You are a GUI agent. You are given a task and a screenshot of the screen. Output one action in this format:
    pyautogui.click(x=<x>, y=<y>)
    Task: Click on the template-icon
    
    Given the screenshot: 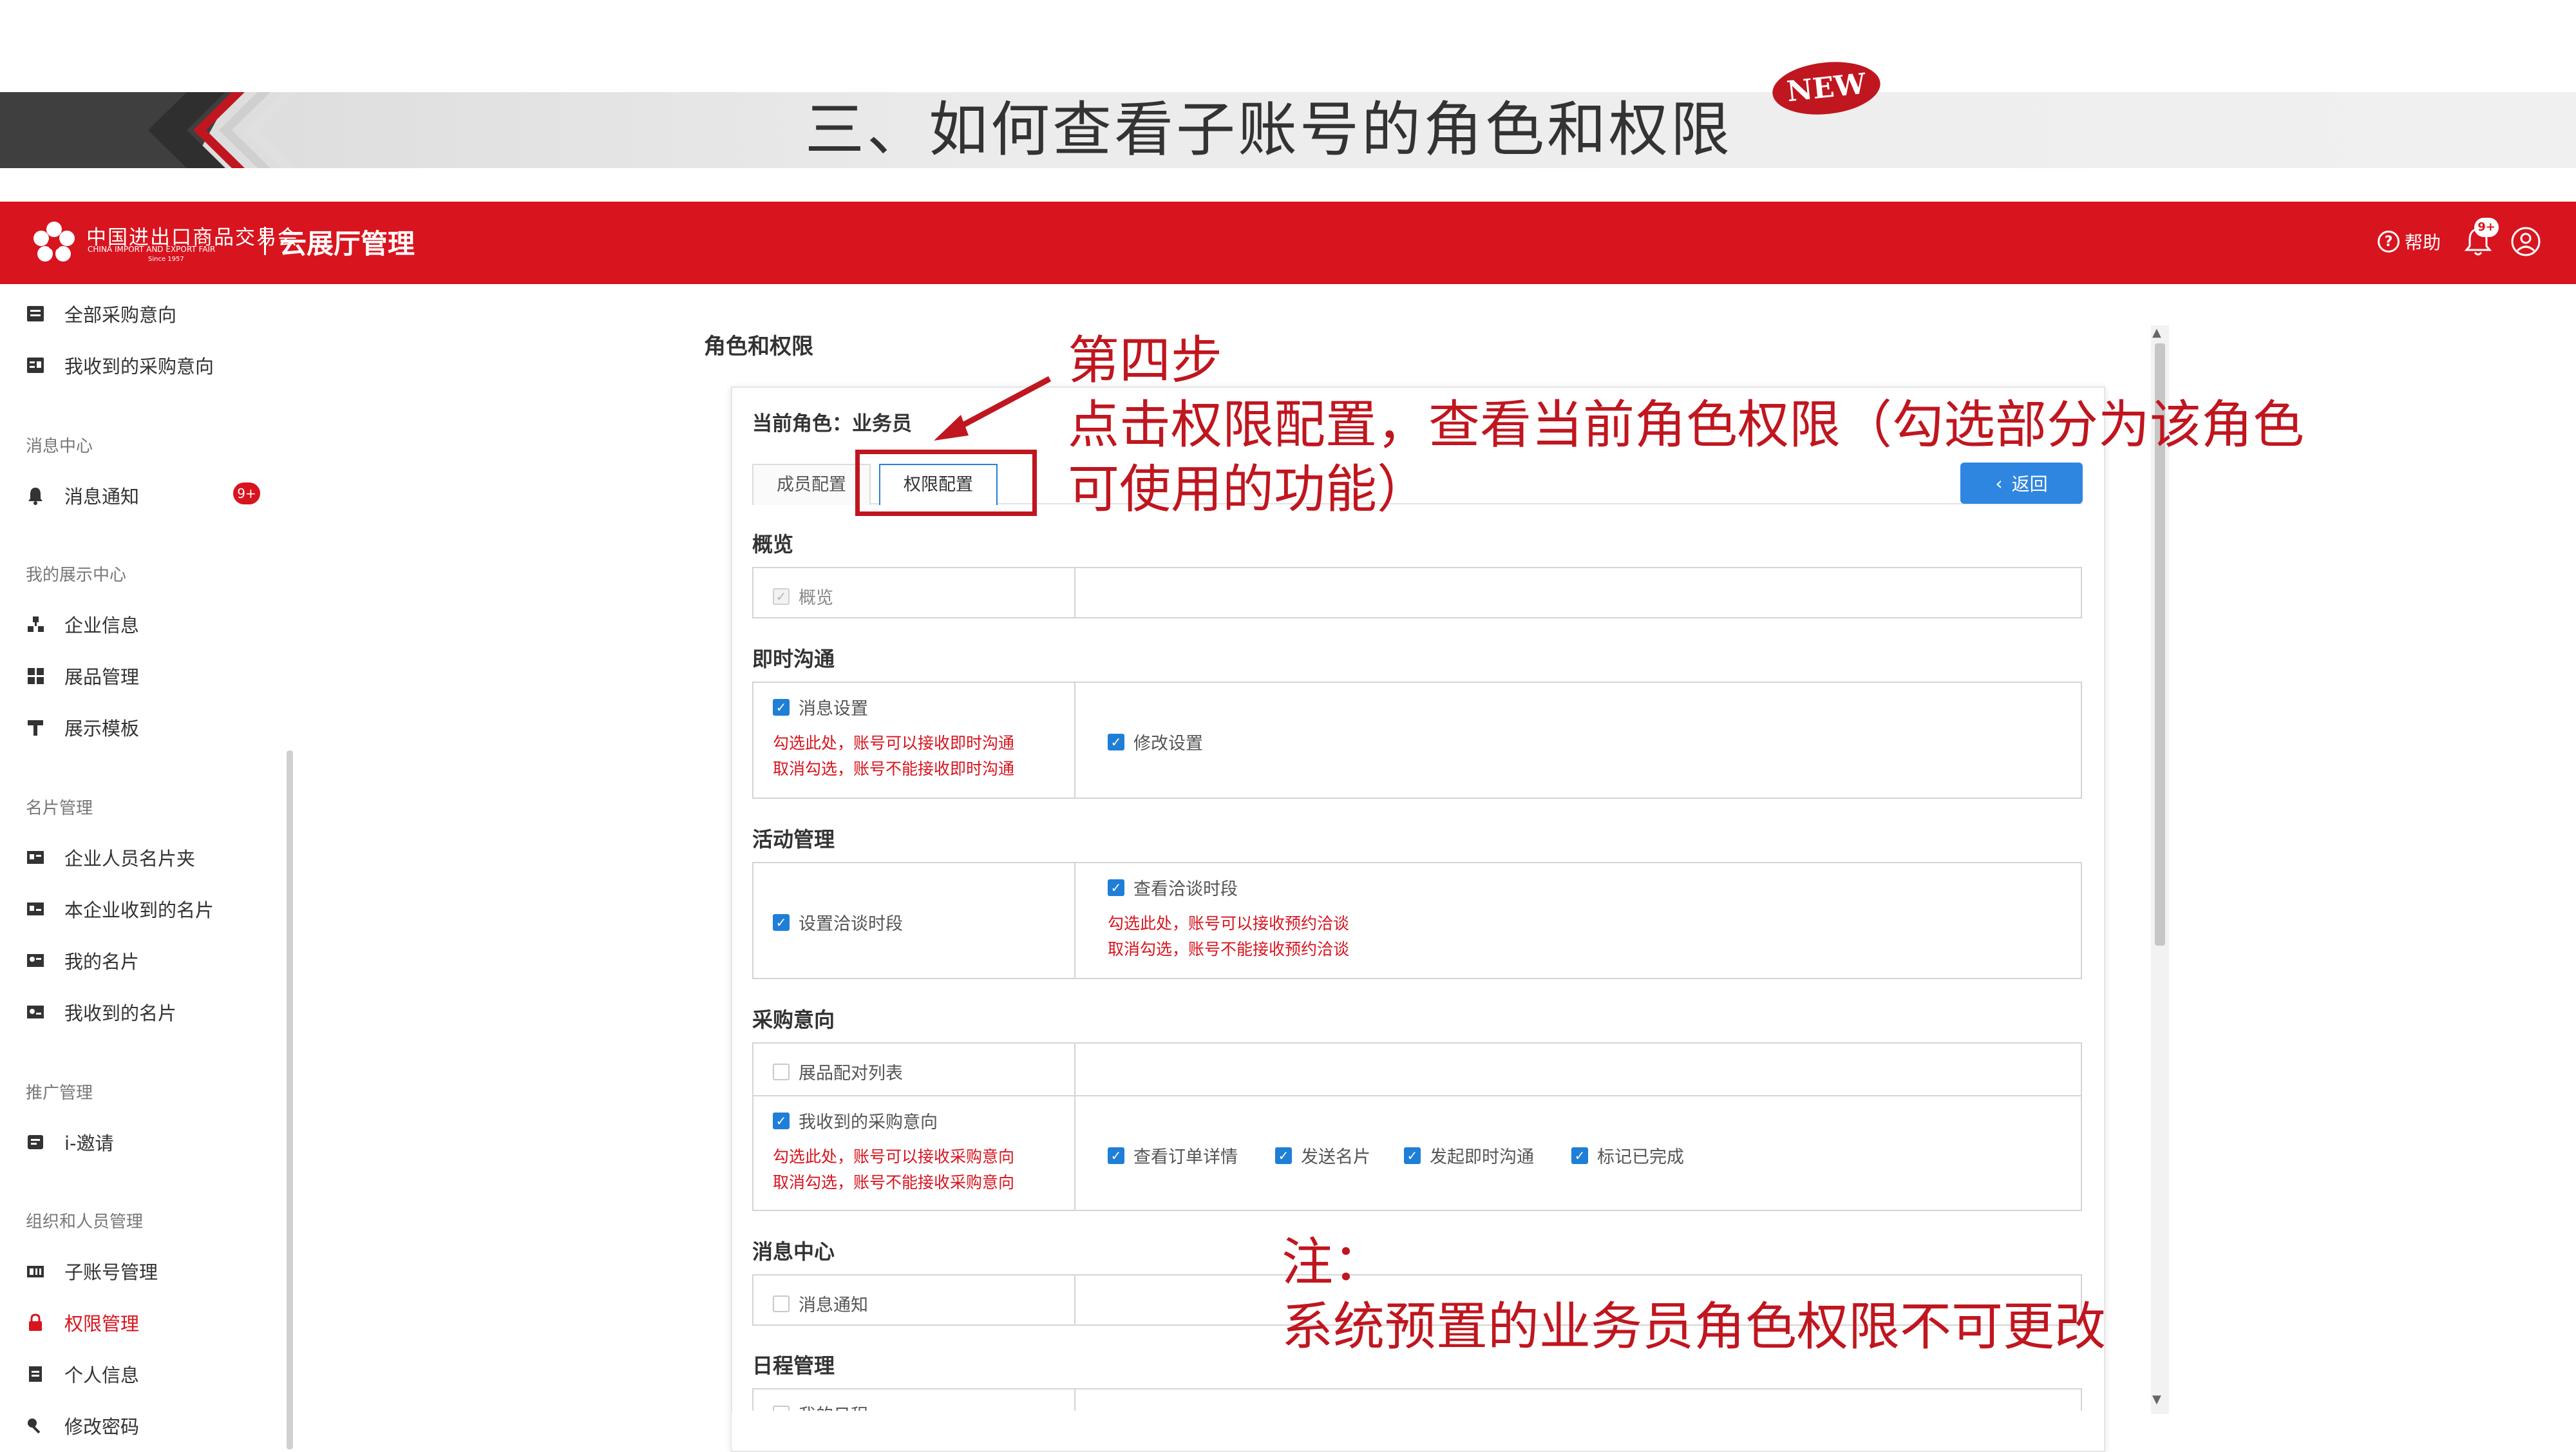 What is the action you would take?
    pyautogui.click(x=36, y=727)
    